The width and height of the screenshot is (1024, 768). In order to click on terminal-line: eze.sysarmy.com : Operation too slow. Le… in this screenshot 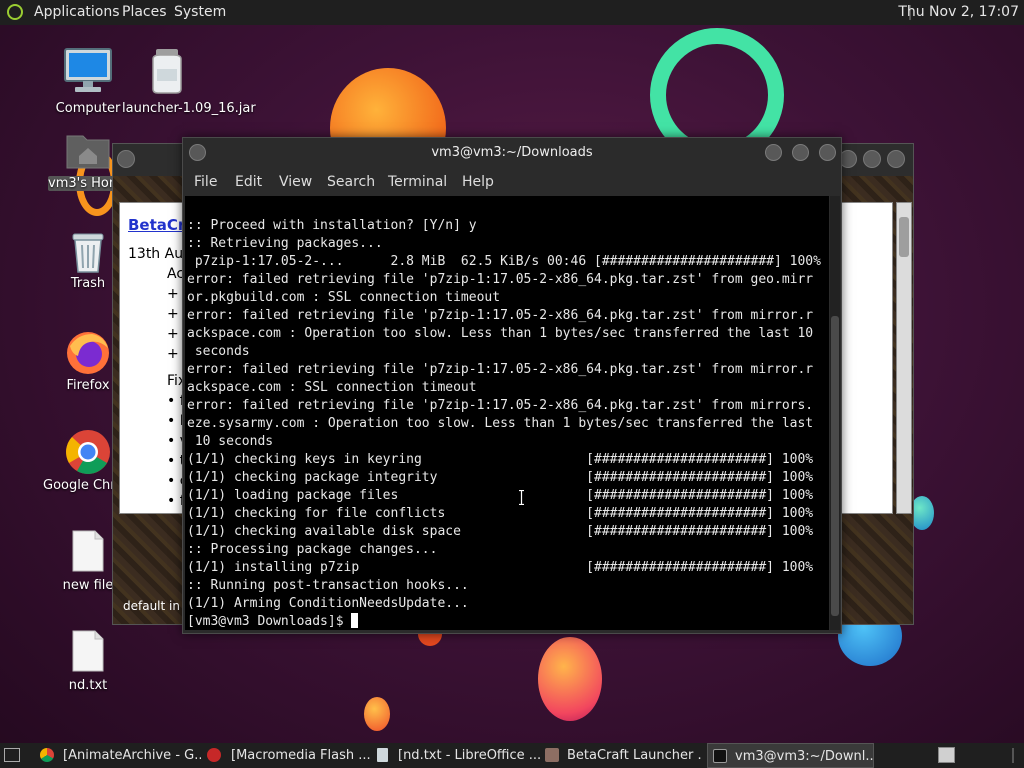, I will do `click(500, 423)`.